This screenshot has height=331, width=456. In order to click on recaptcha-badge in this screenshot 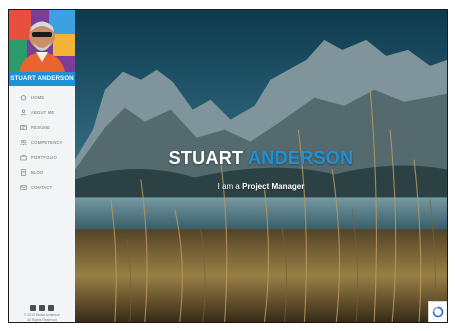, I will do `click(437, 311)`.